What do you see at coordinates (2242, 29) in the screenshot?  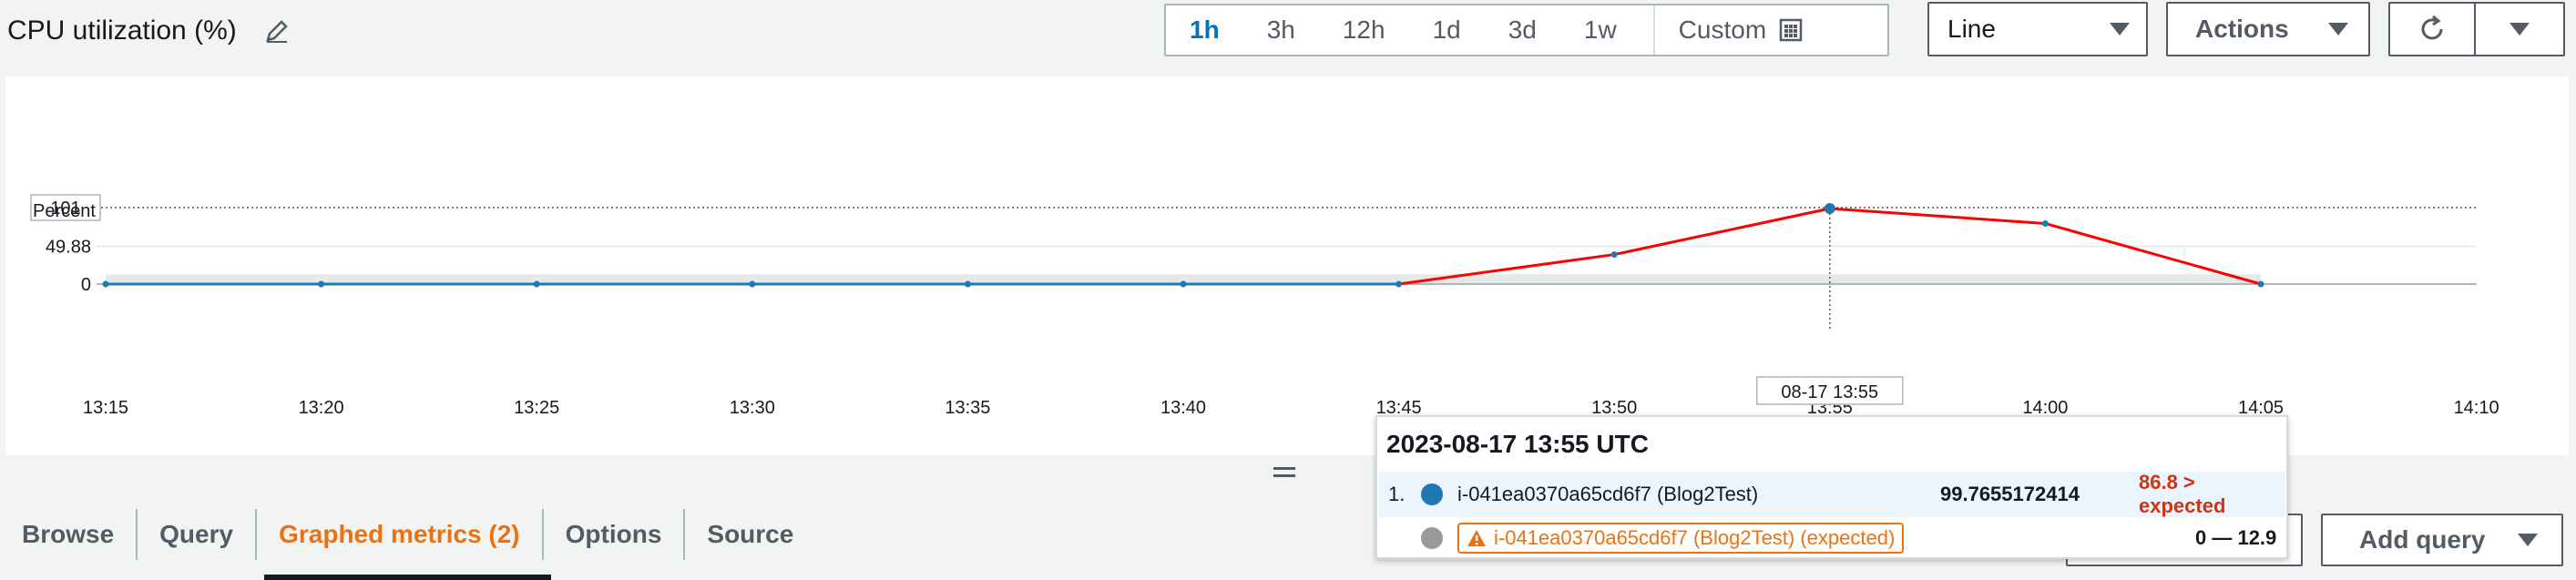 I see `actions-label: Actions` at bounding box center [2242, 29].